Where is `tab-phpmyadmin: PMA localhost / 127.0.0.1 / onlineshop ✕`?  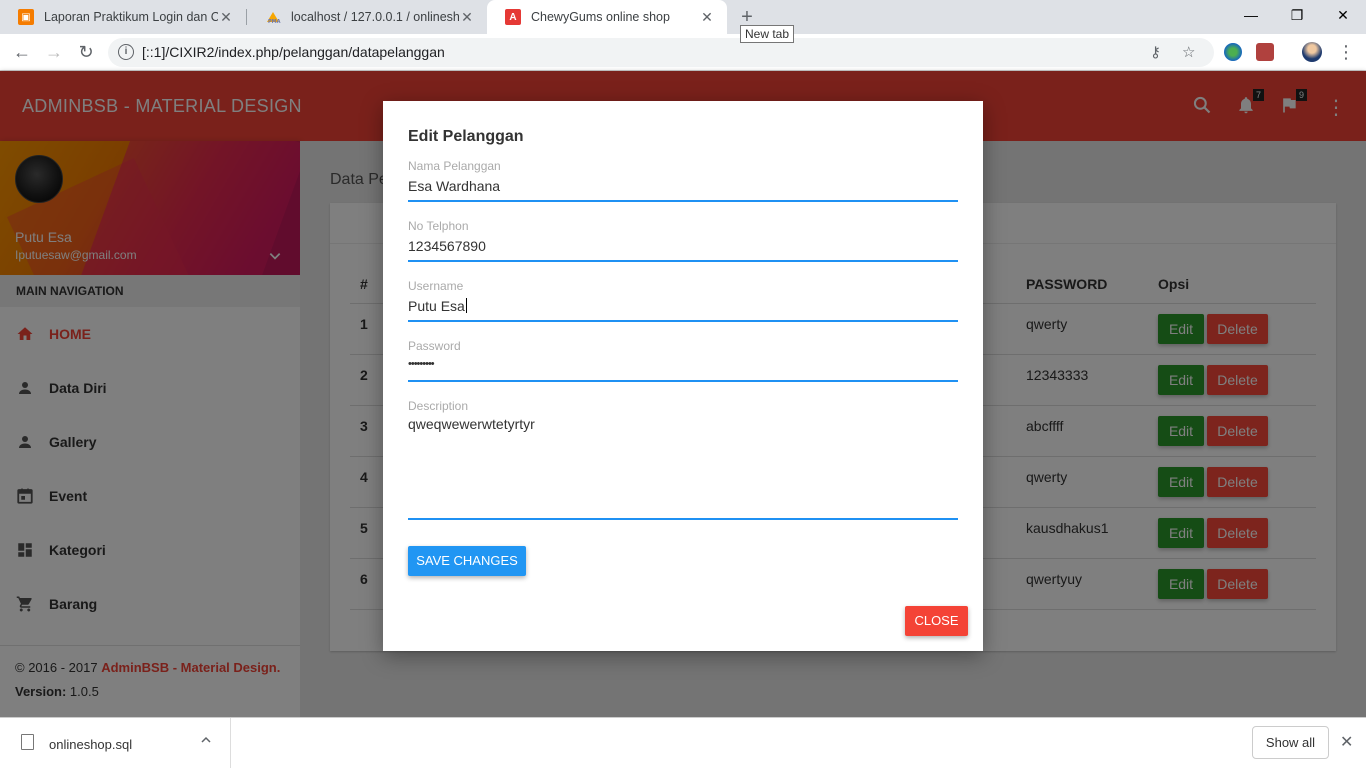
tab-phpmyadmin: PMA localhost / 127.0.0.1 / onlineshop ✕ is located at coordinates (367, 17).